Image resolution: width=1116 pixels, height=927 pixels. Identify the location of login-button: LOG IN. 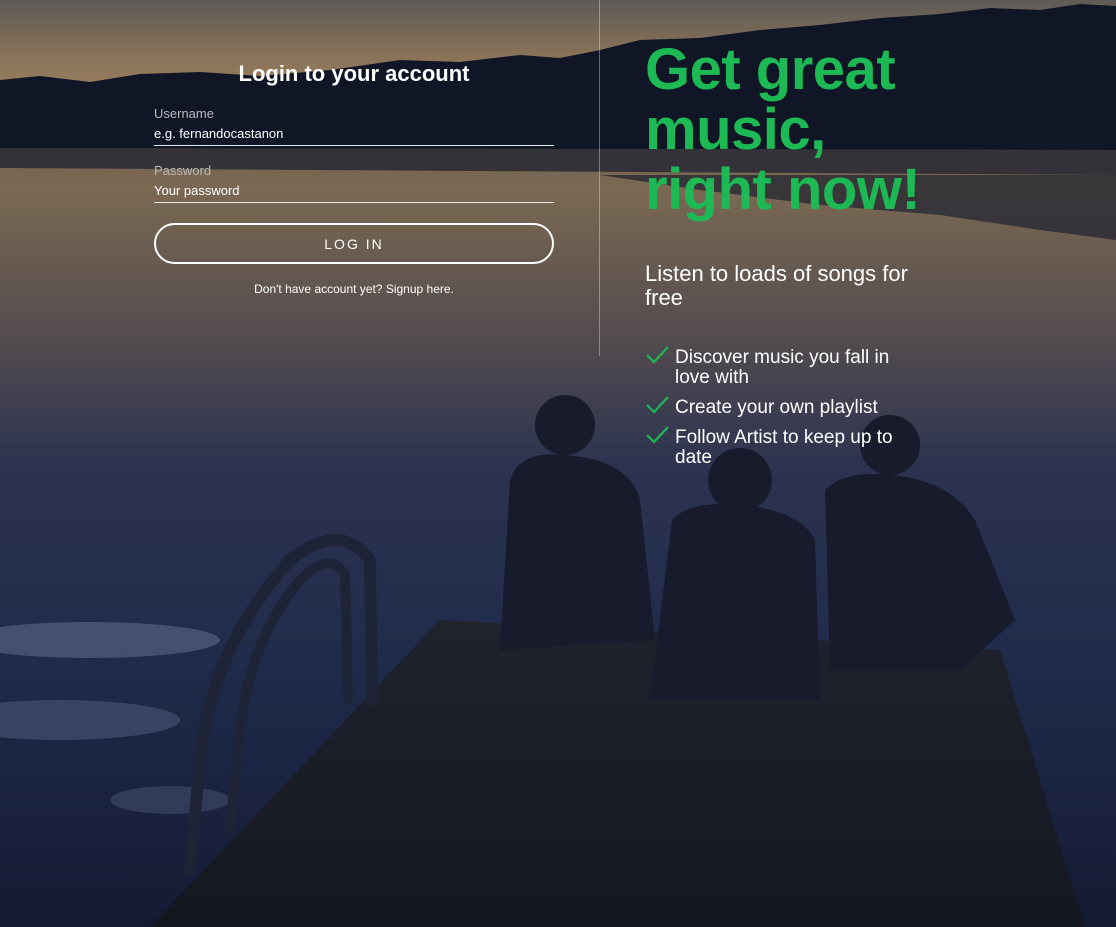
(354, 243).